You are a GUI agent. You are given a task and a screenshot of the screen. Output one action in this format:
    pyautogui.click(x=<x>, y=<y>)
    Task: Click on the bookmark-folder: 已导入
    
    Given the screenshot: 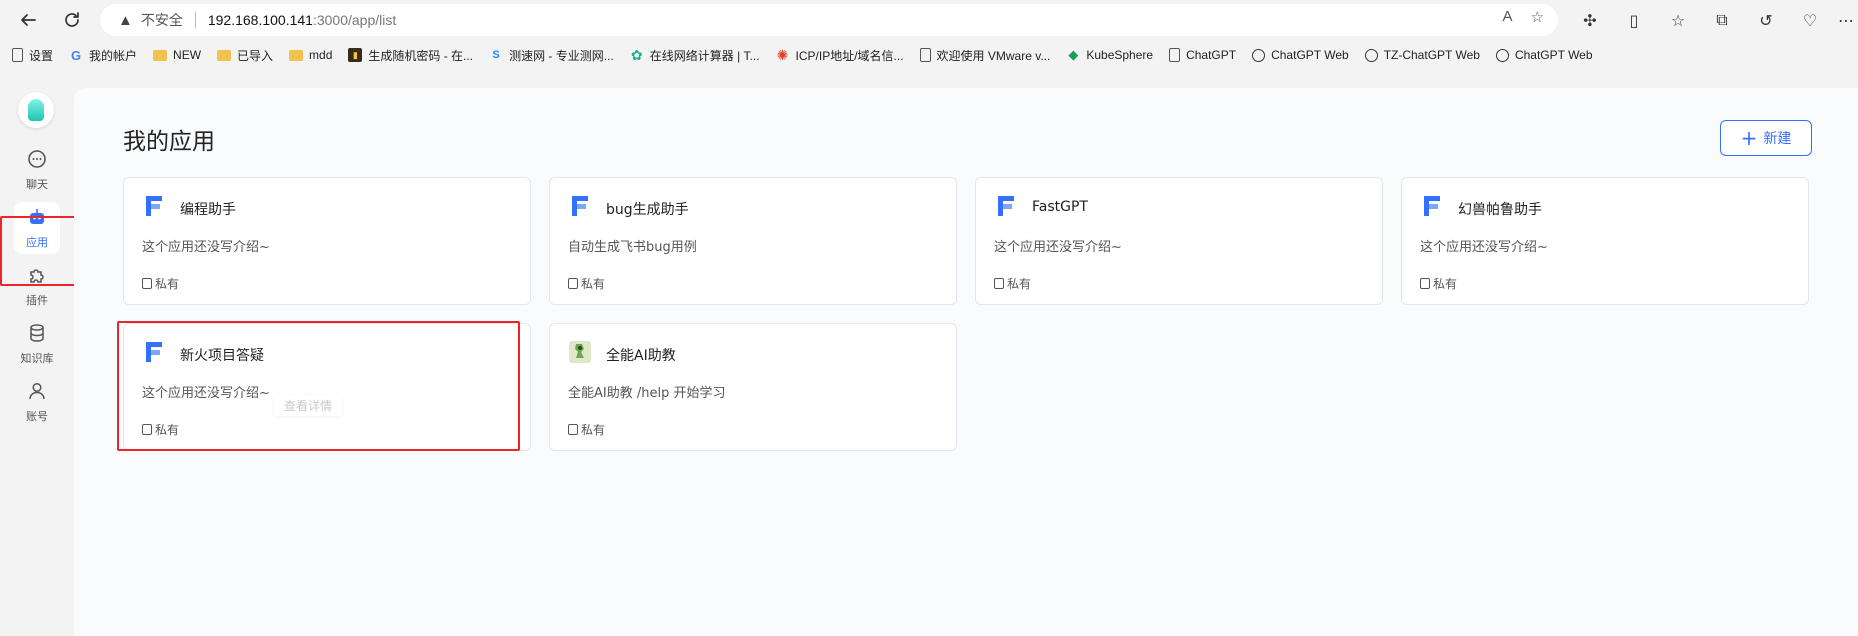 What is the action you would take?
    pyautogui.click(x=245, y=55)
    